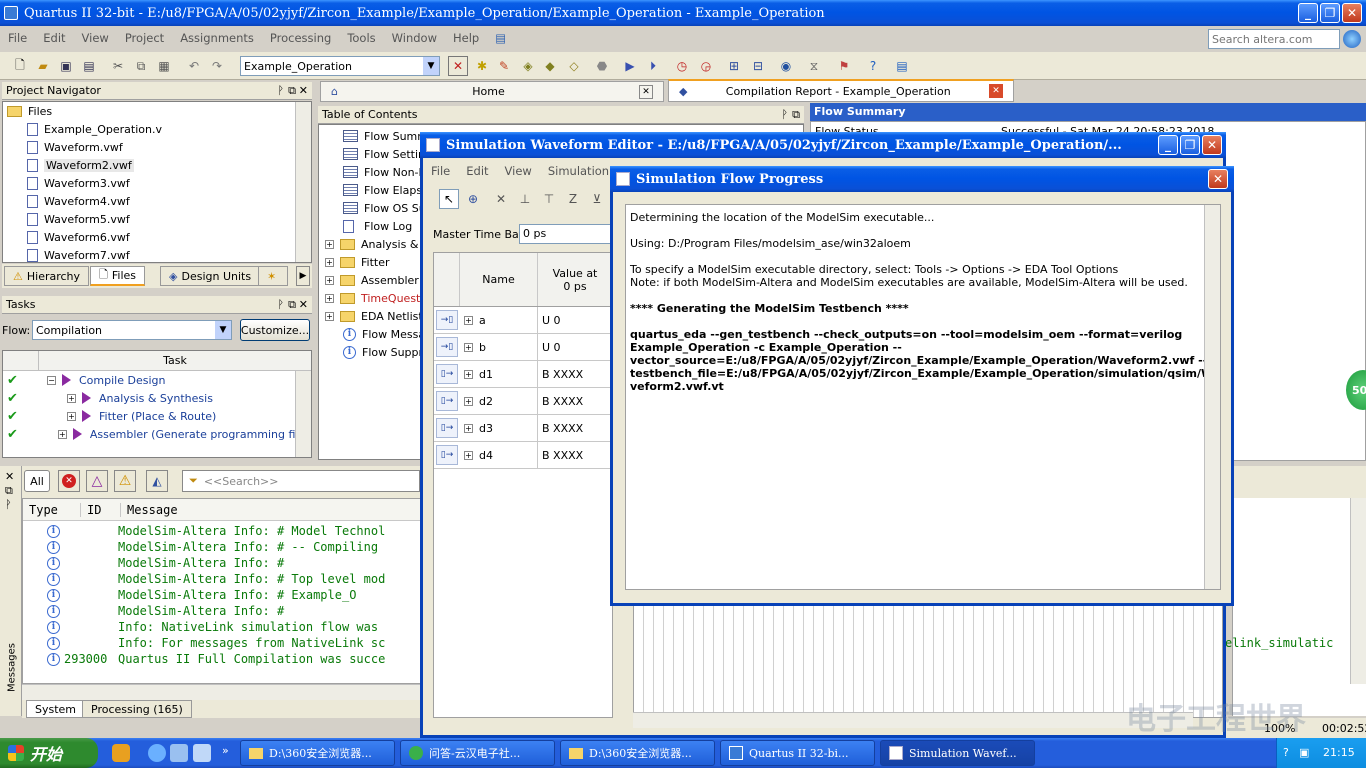 The width and height of the screenshot is (1366, 768). What do you see at coordinates (157, 183) in the screenshot?
I see `tree-file-item: Waveform3.vwf` at bounding box center [157, 183].